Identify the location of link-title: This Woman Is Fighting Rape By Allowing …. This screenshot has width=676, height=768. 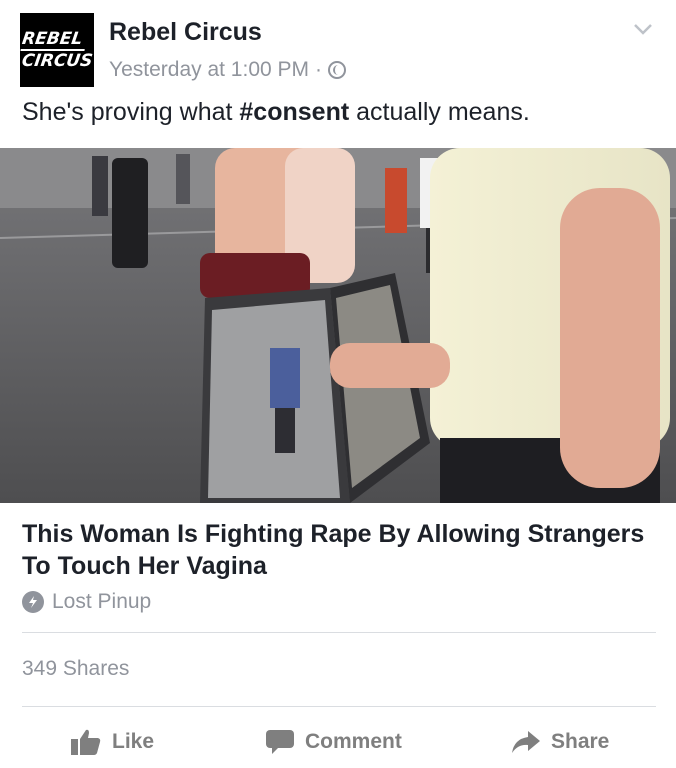
(342, 550).